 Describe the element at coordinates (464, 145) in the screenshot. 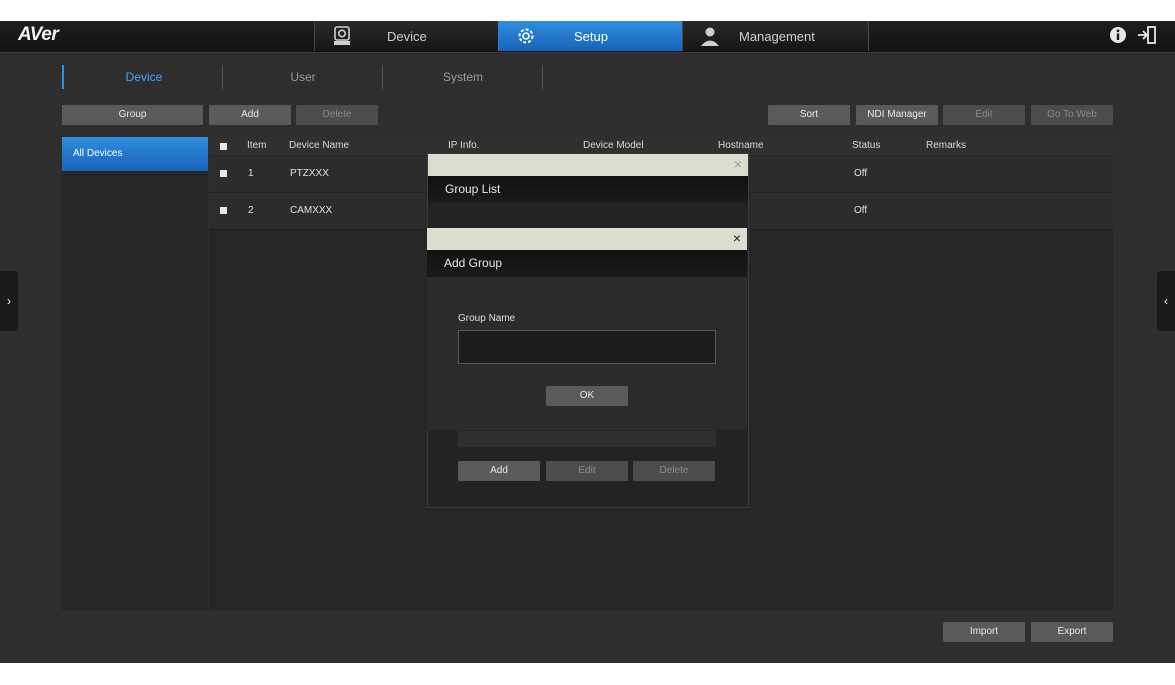

I see `header-ip-info: IP Info.` at that location.